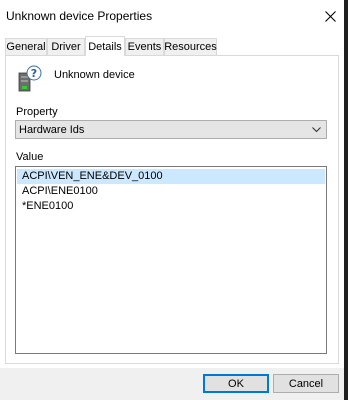  Describe the element at coordinates (30, 157) in the screenshot. I see `value-label: Value` at that location.